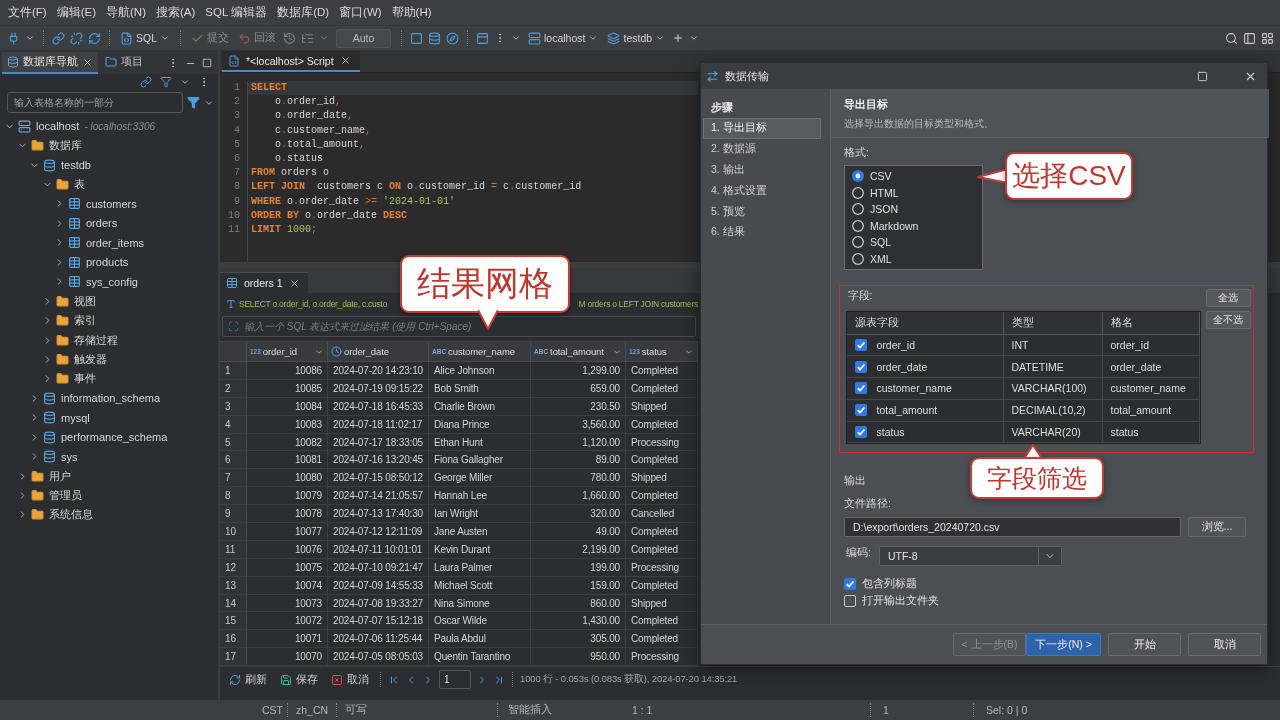 This screenshot has height=720, width=1280. What do you see at coordinates (563, 38) in the screenshot?
I see `connection-selector: localhost` at bounding box center [563, 38].